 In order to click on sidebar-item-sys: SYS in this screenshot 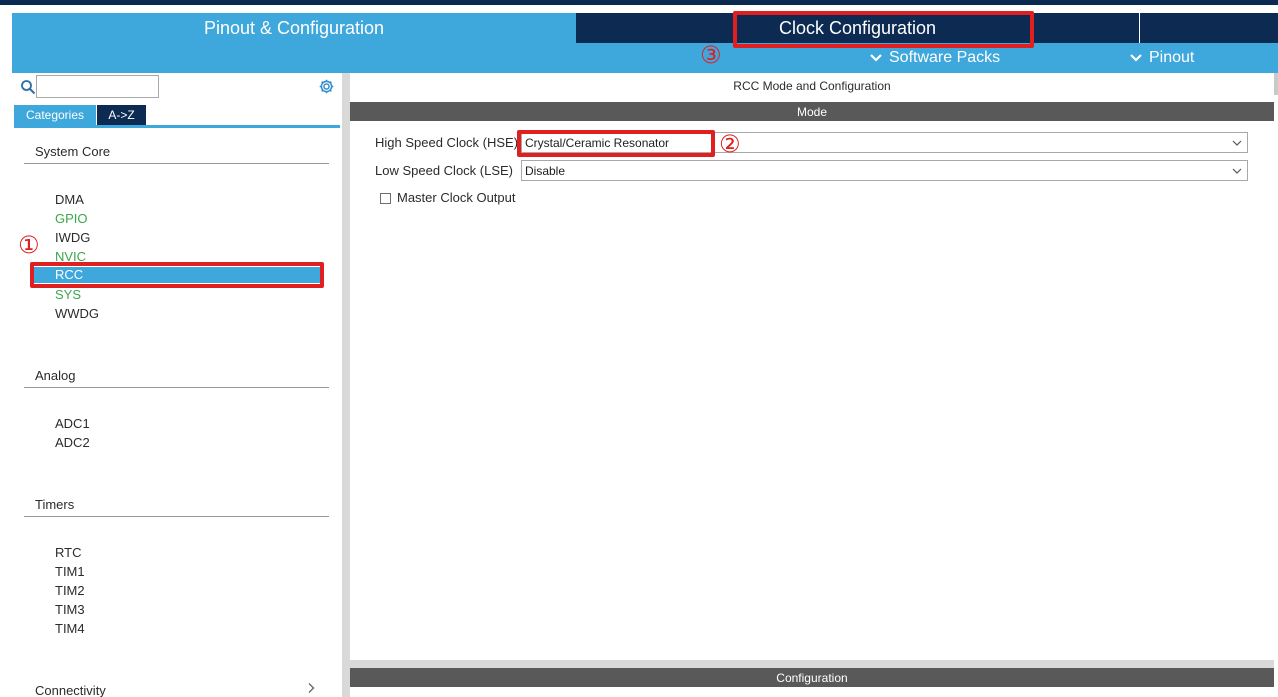, I will do `click(68, 295)`.